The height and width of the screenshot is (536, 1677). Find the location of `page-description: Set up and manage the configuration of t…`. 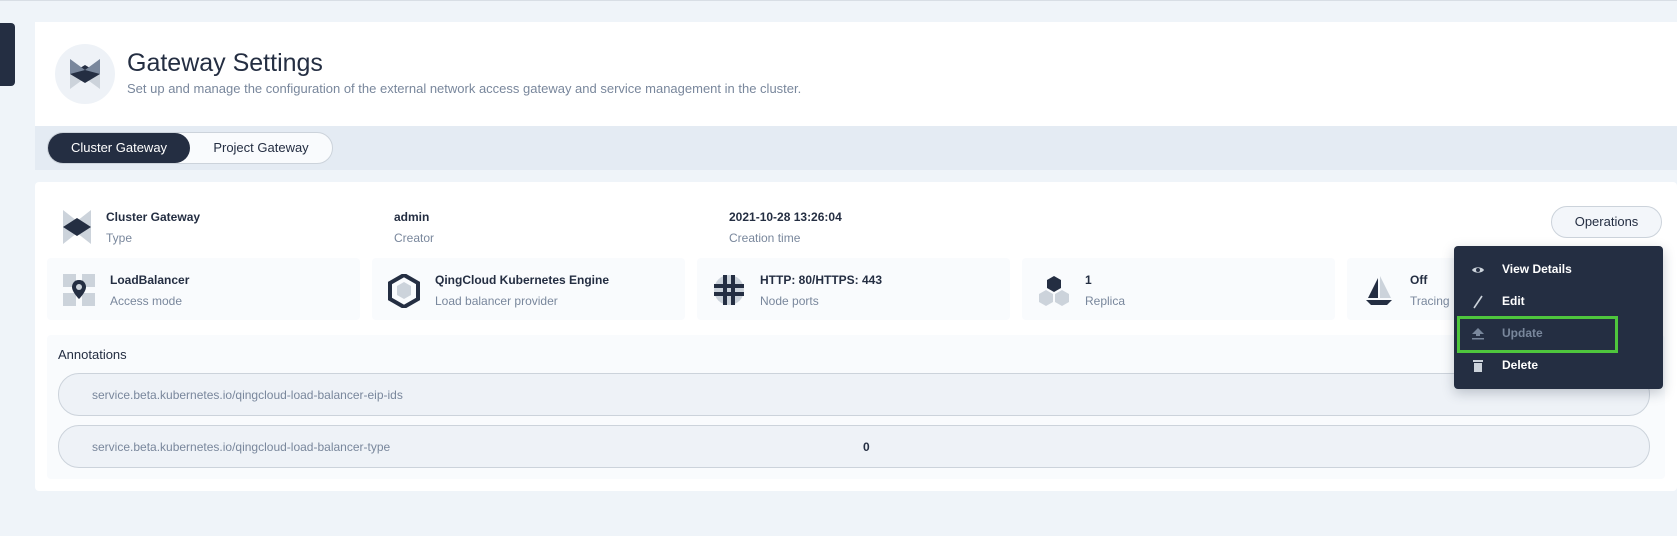

page-description: Set up and manage the configuration of t… is located at coordinates (464, 88).